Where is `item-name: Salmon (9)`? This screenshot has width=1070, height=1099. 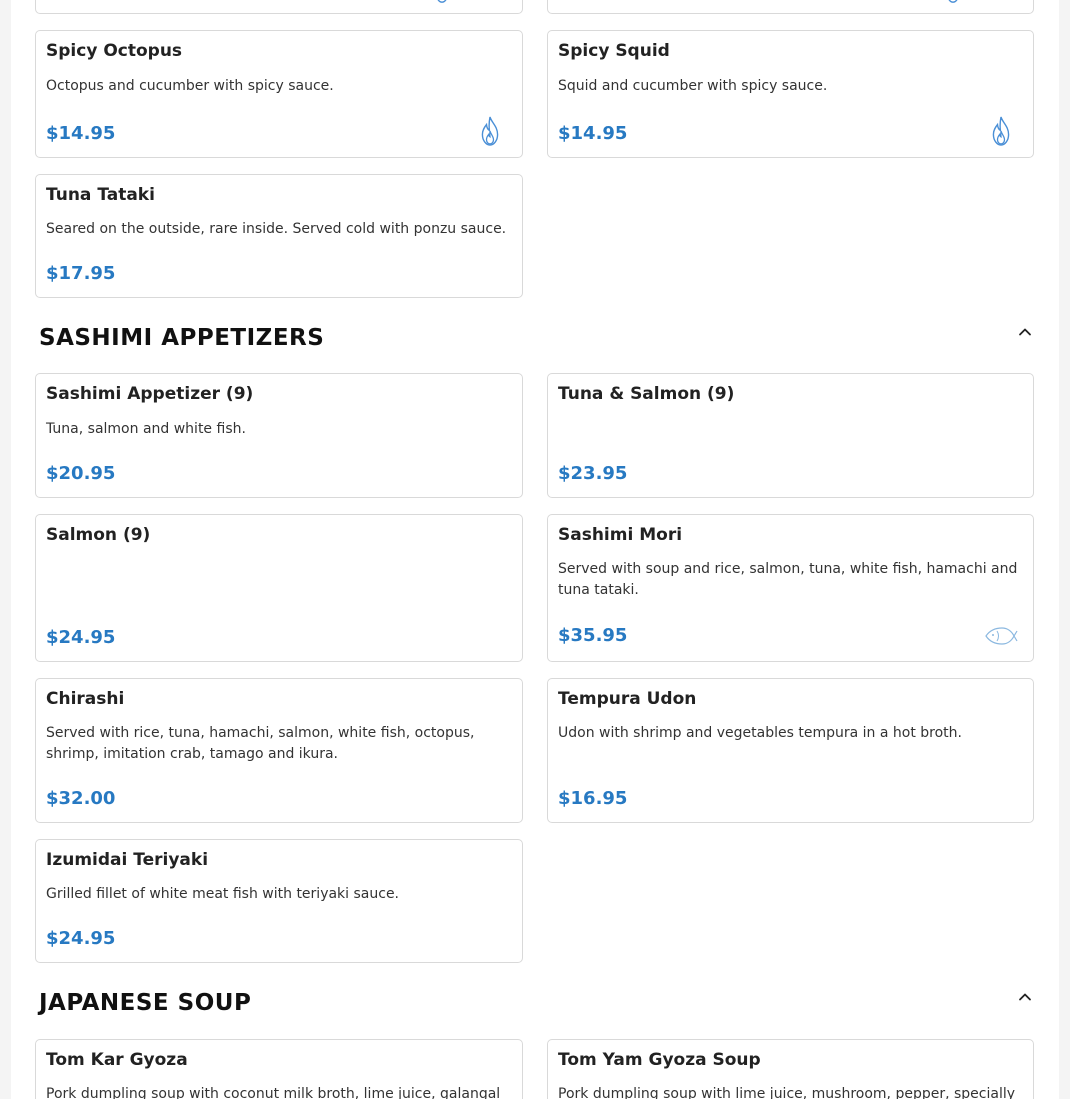
item-name: Salmon (9) is located at coordinates (98, 535).